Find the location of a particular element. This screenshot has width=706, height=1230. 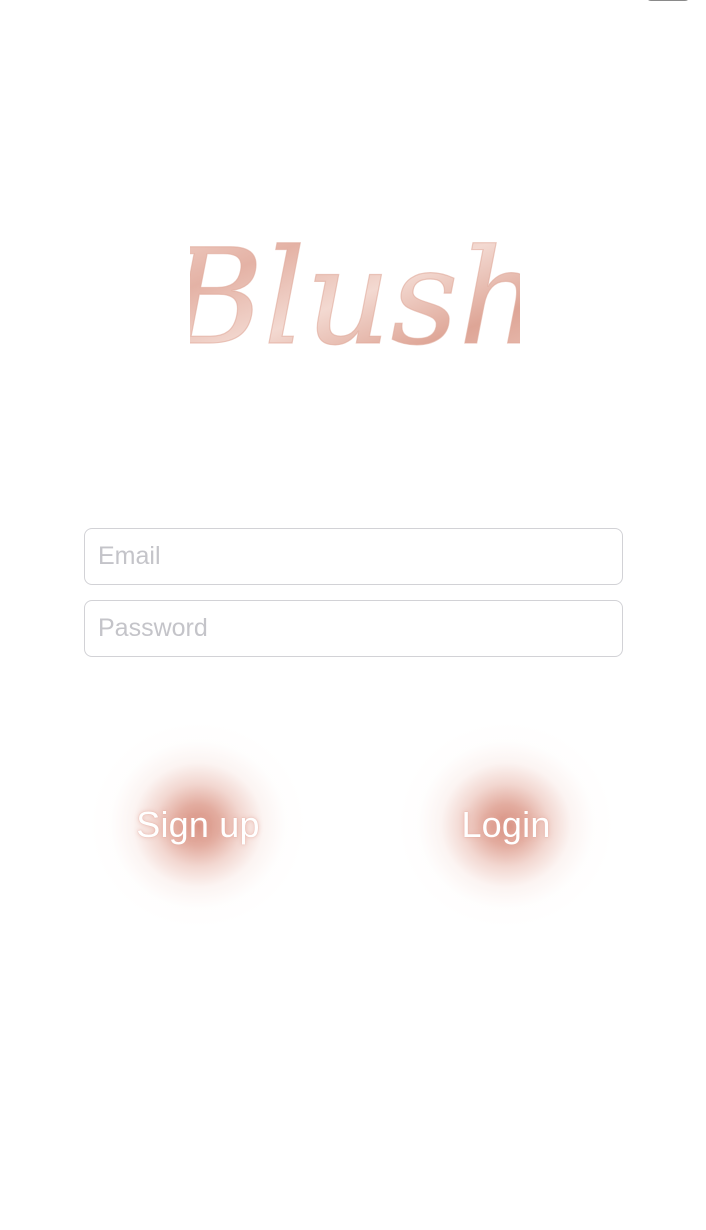

sign-up-label: Sign up is located at coordinates (198, 824).